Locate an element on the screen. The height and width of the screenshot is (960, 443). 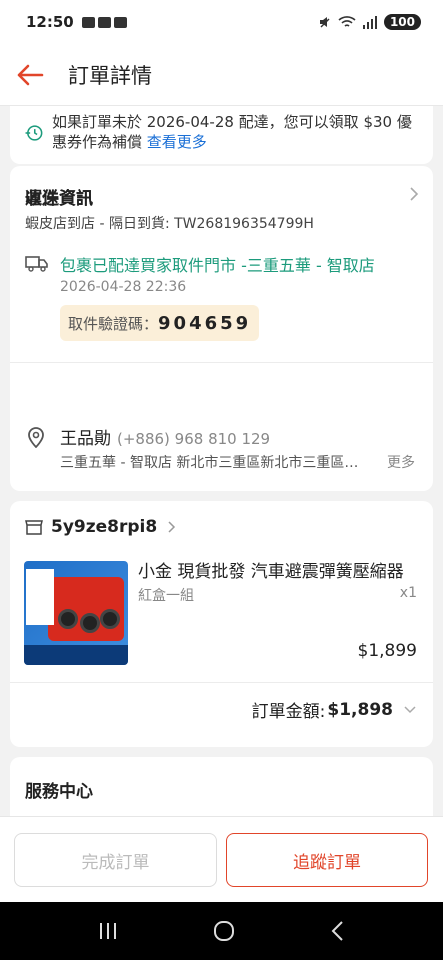
system-navigation-bar is located at coordinates (221, 931).